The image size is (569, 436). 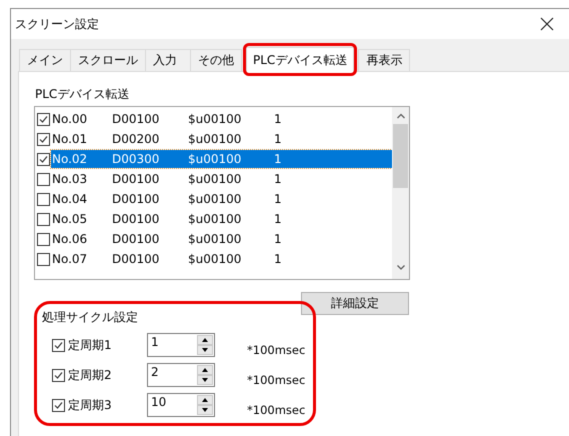 I want to click on list-row: No.06 D00100 $u00100 1, so click(x=221, y=239).